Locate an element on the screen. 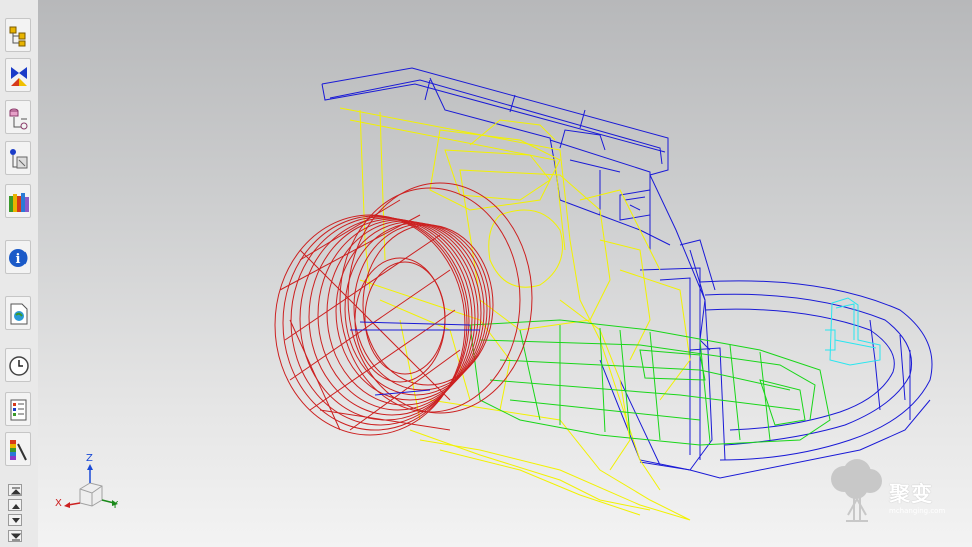  watermark-text: 聚变 is located at coordinates (911, 494).